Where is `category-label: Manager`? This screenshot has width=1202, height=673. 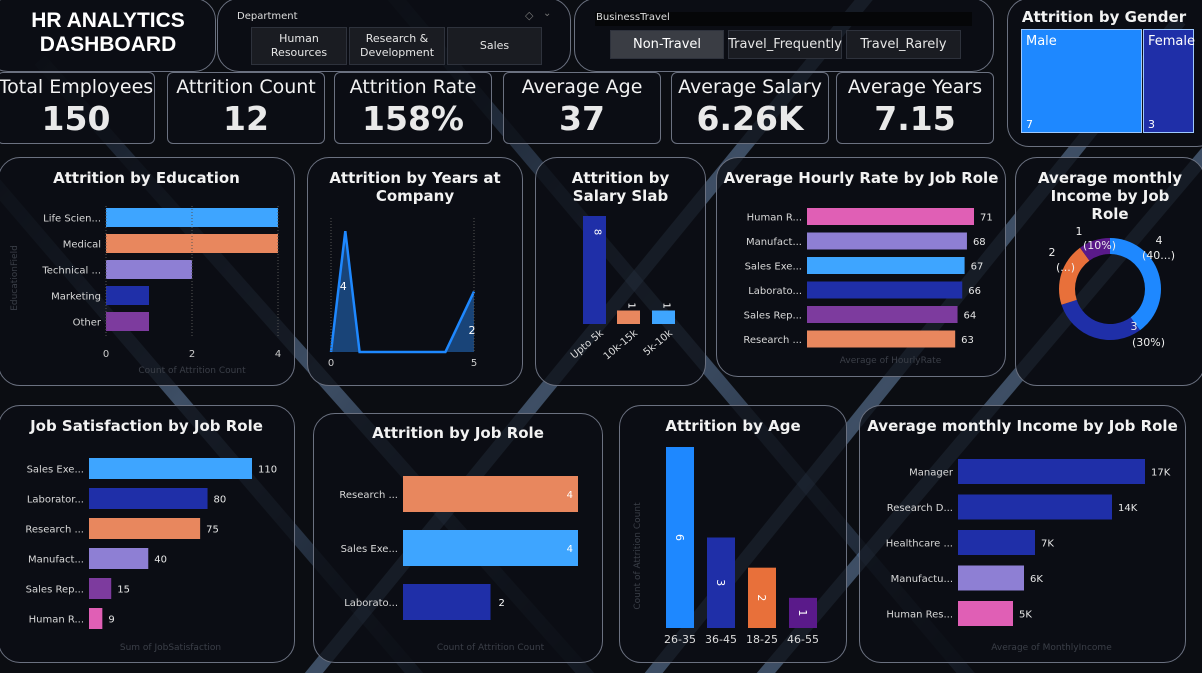 category-label: Manager is located at coordinates (931, 473).